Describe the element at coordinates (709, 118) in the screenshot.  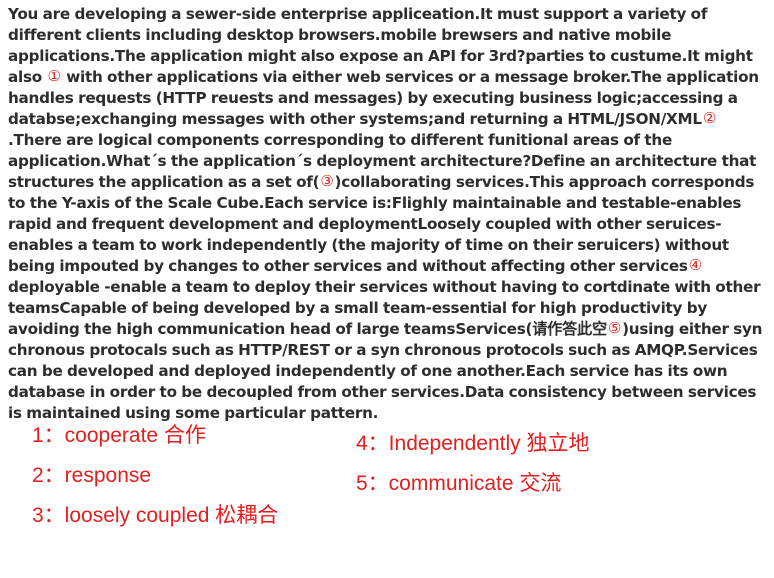
I see `blank-marker-2: ②` at that location.